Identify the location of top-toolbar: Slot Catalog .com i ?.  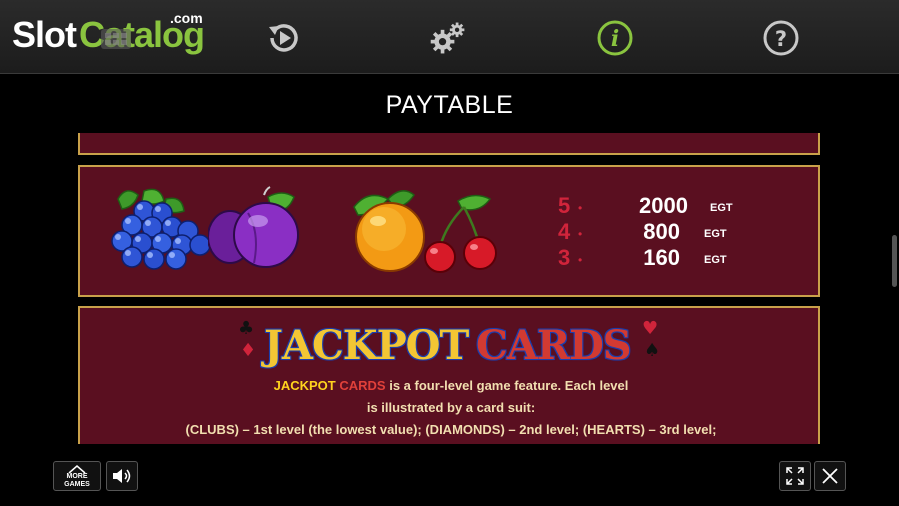
(449, 37).